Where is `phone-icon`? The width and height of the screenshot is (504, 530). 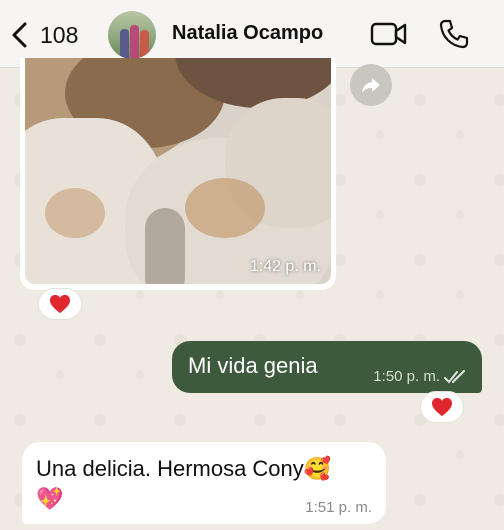
phone-icon is located at coordinates (454, 34).